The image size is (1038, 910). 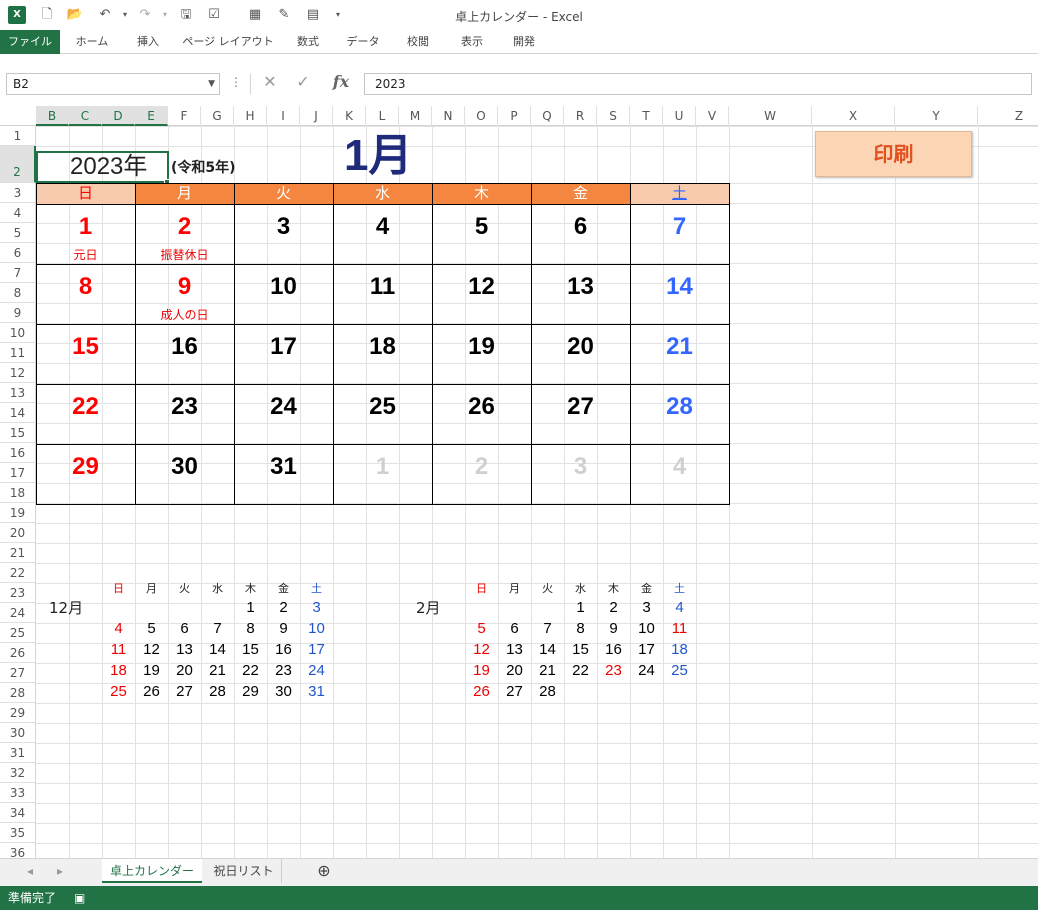 What do you see at coordinates (316, 692) in the screenshot?
I see `mini-calendar-day: 31` at bounding box center [316, 692].